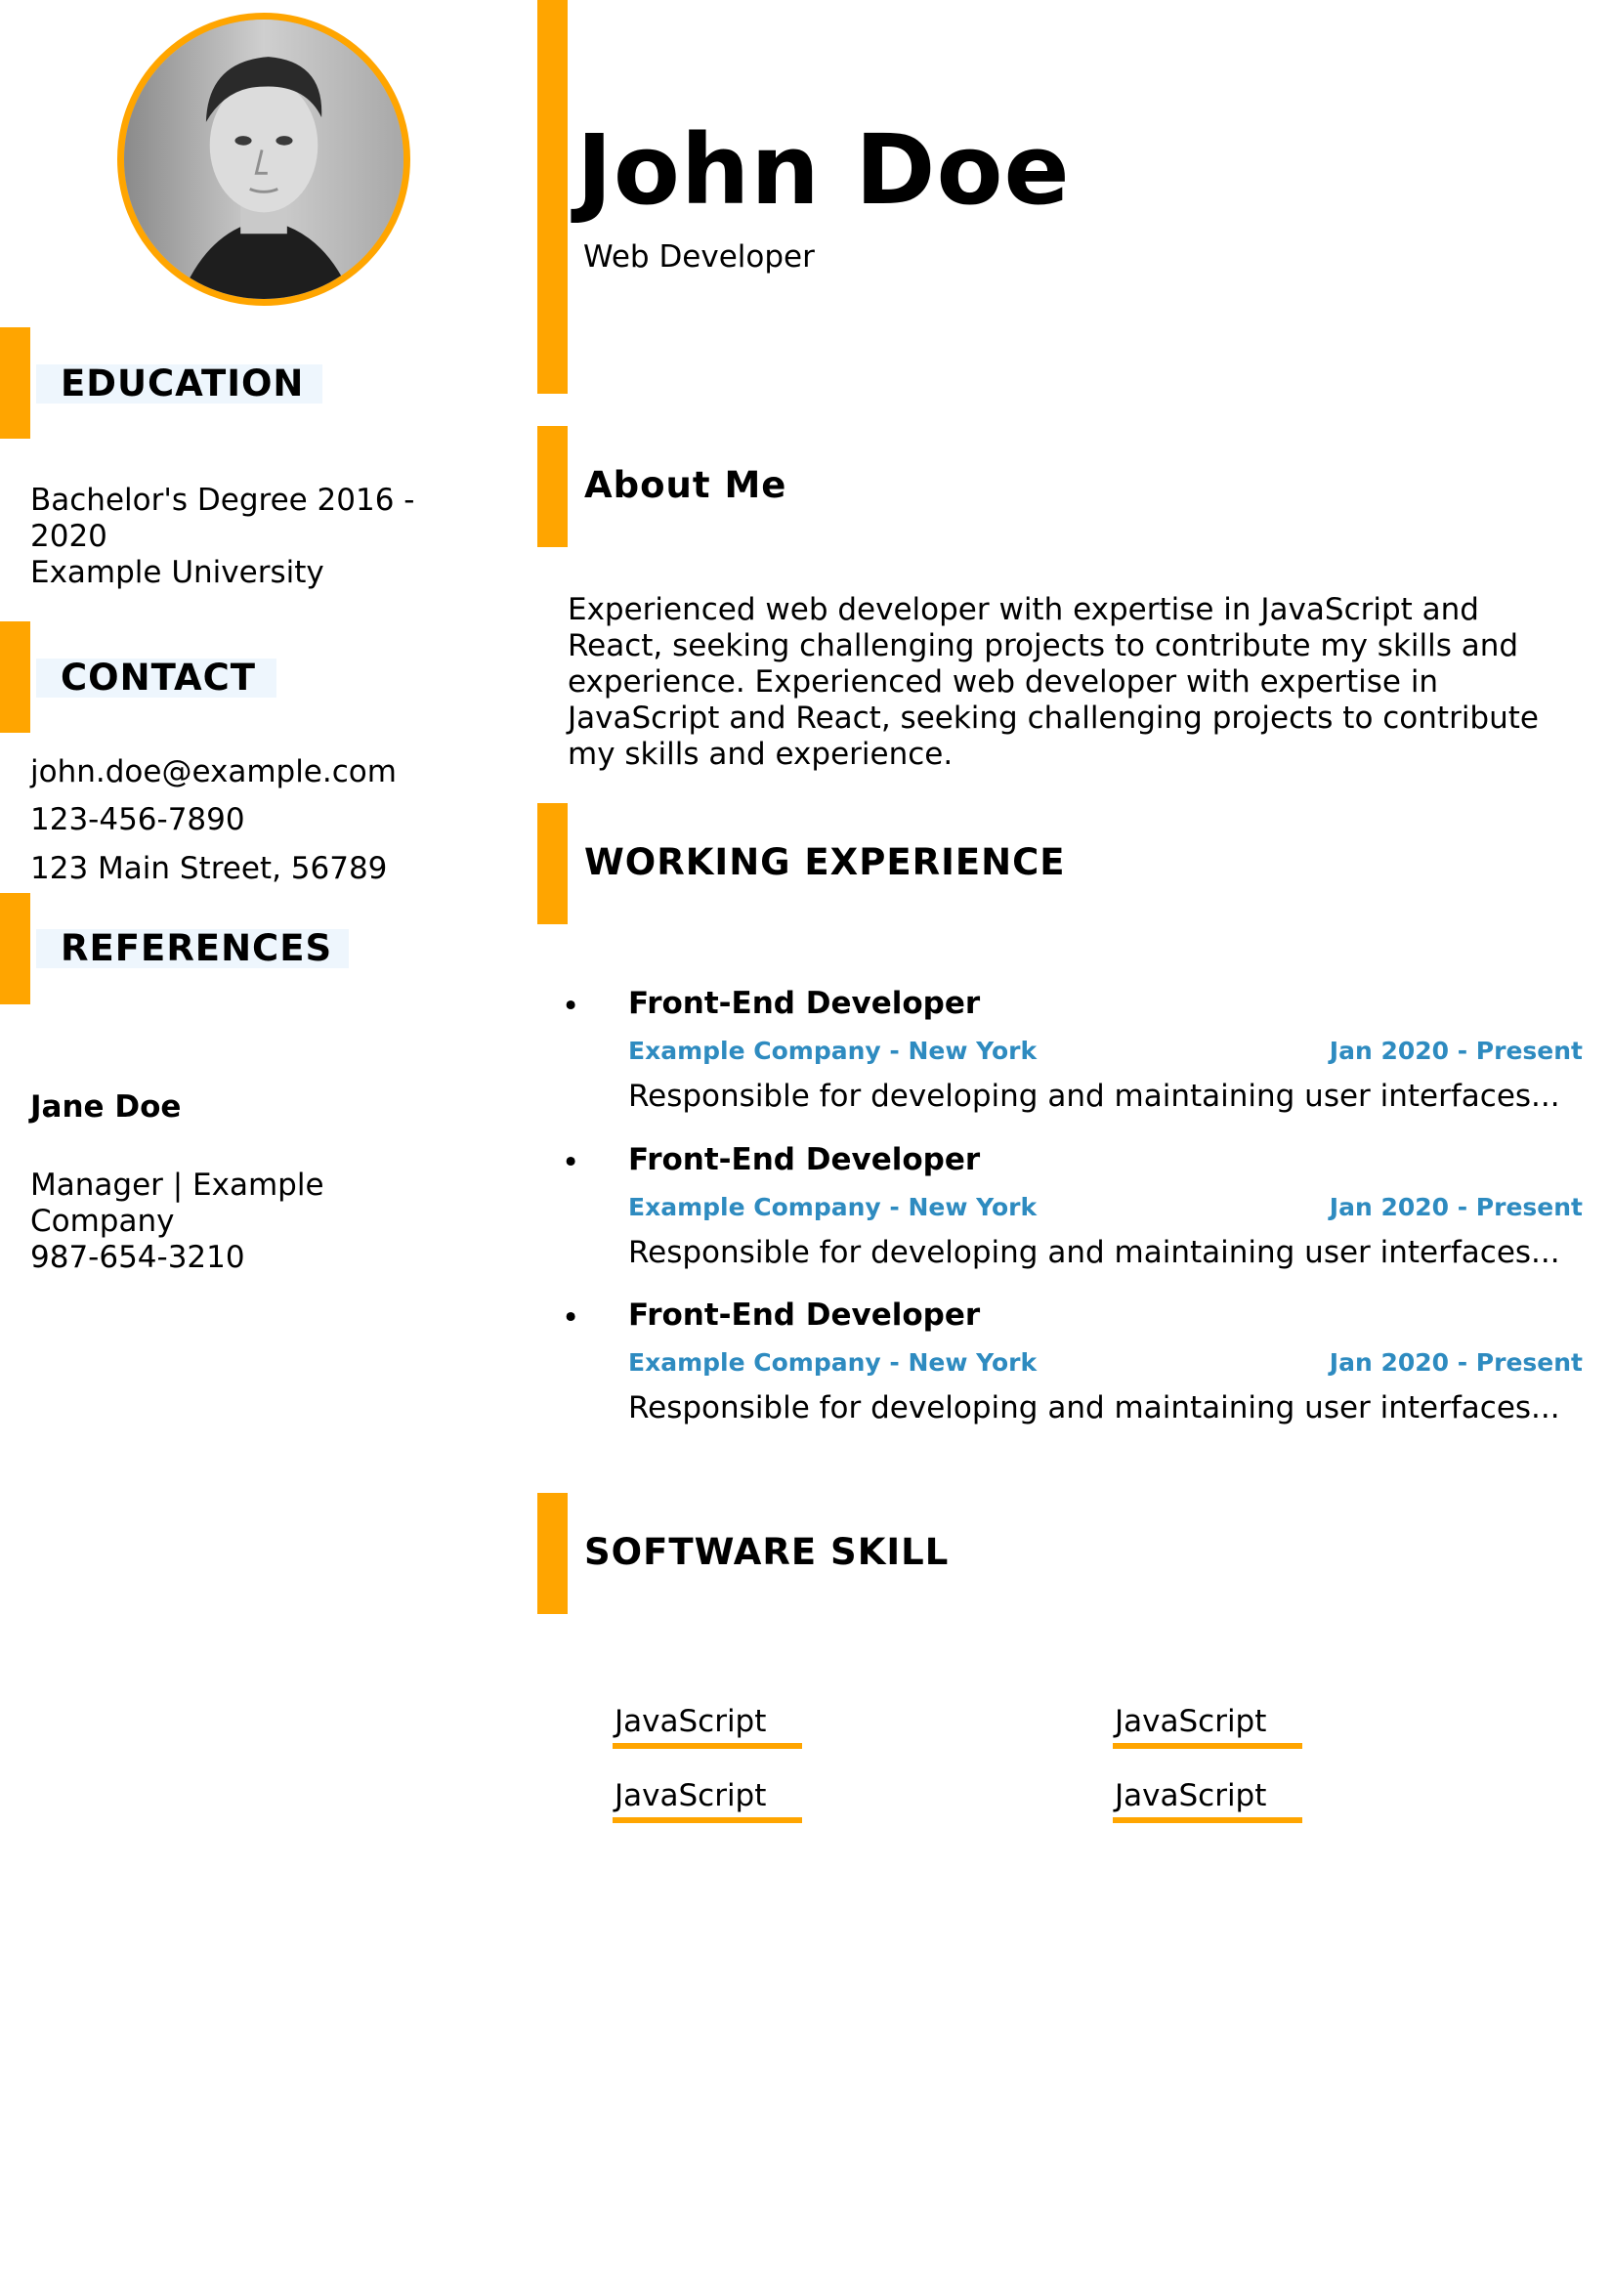 This screenshot has height=2296, width=1612. What do you see at coordinates (685, 485) in the screenshot?
I see `about-title: About Me` at bounding box center [685, 485].